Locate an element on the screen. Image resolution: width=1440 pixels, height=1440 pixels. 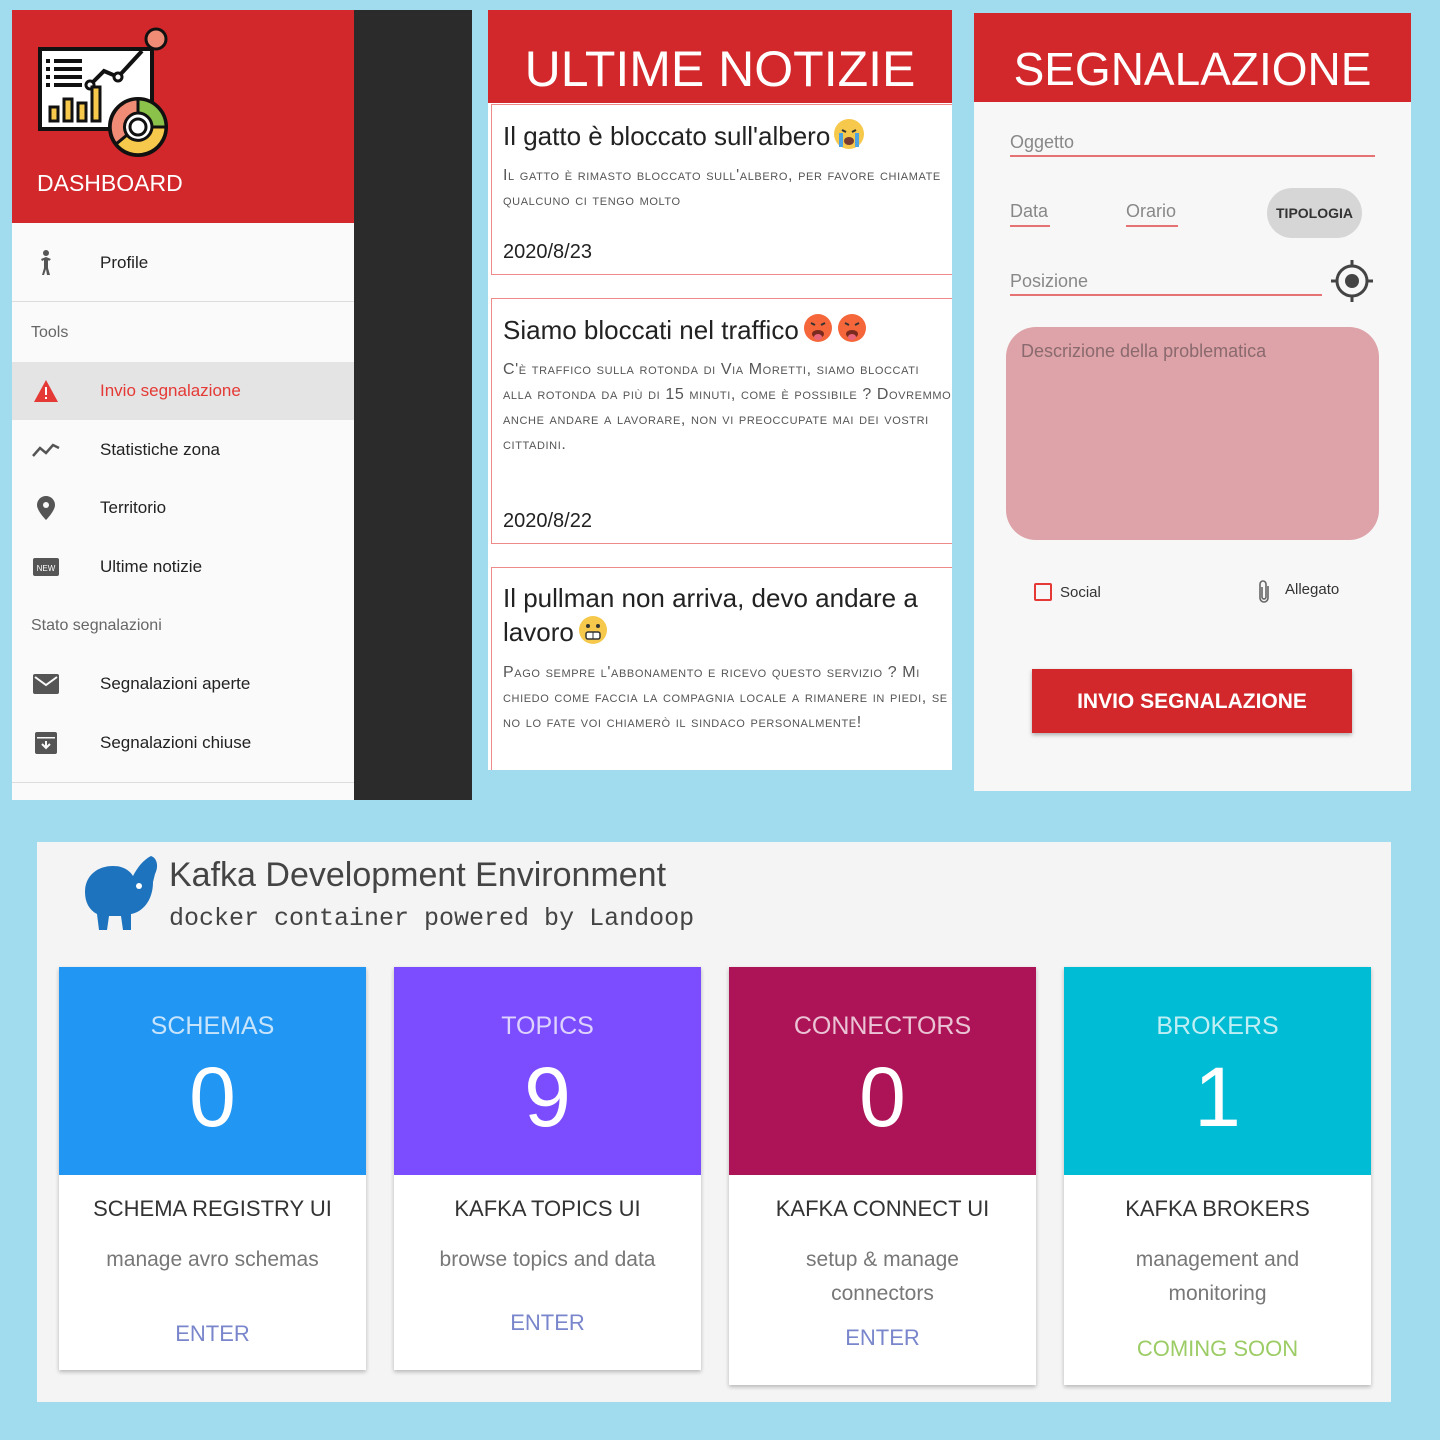
drawer-item-label: Ultime notizie is located at coordinates (151, 566).